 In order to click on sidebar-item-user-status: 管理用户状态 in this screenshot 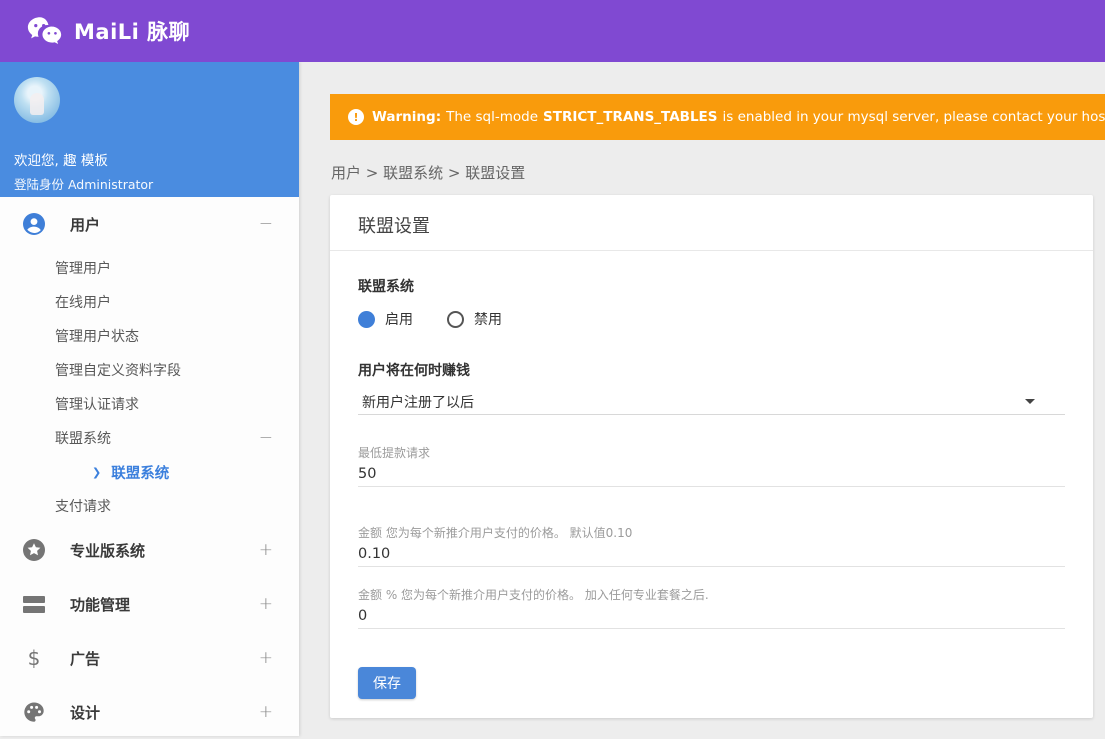, I will do `click(149, 336)`.